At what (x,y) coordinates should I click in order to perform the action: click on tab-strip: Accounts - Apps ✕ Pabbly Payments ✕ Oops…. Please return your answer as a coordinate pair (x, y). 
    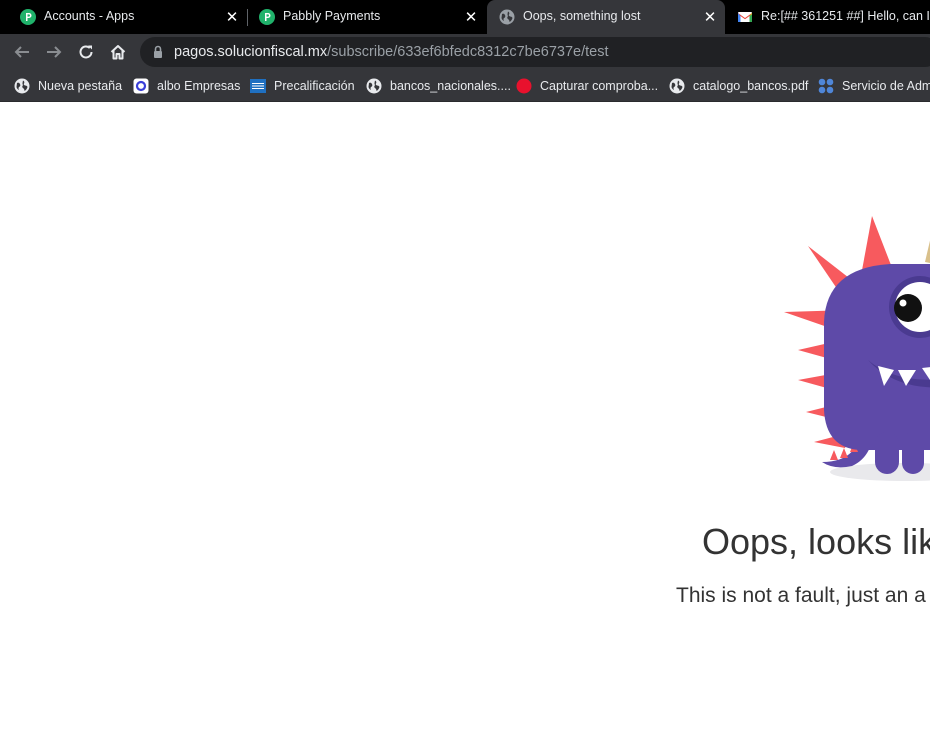
    Looking at the image, I should click on (465, 17).